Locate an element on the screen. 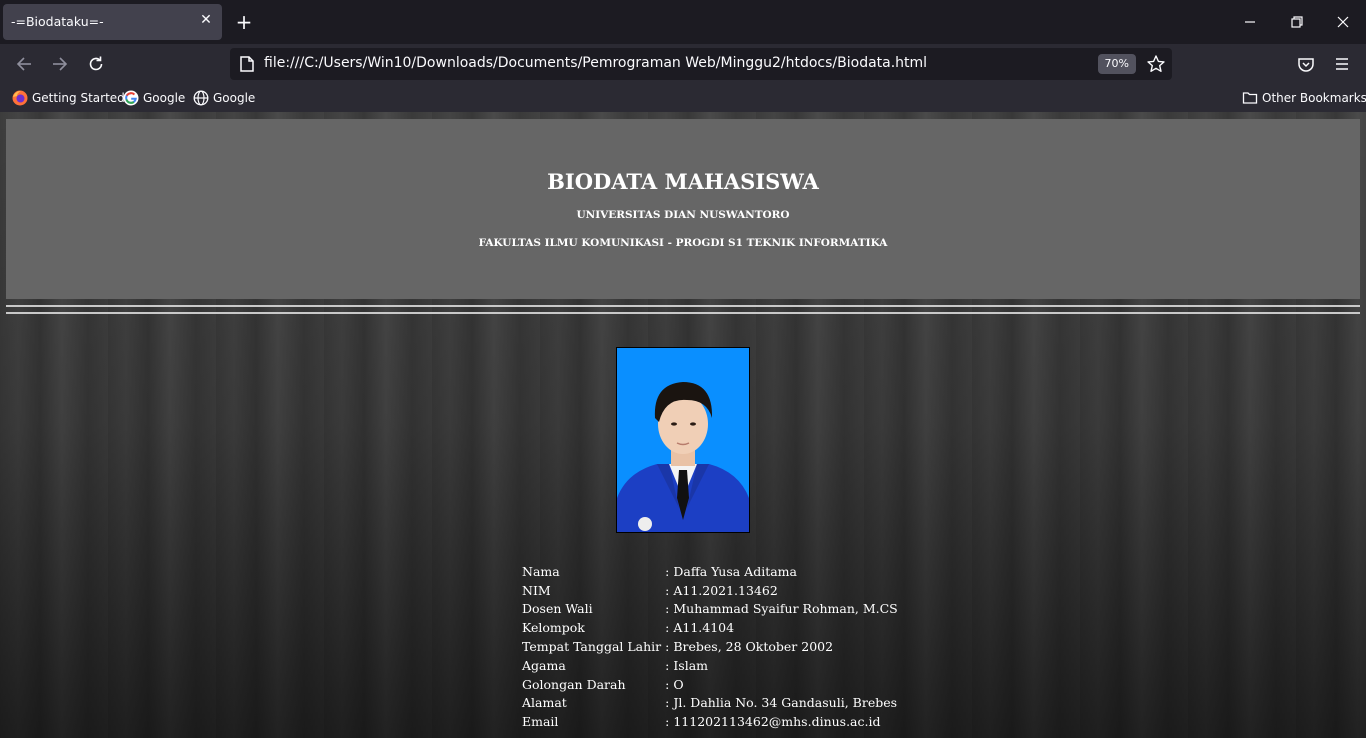  field-label: Agama is located at coordinates (544, 665).